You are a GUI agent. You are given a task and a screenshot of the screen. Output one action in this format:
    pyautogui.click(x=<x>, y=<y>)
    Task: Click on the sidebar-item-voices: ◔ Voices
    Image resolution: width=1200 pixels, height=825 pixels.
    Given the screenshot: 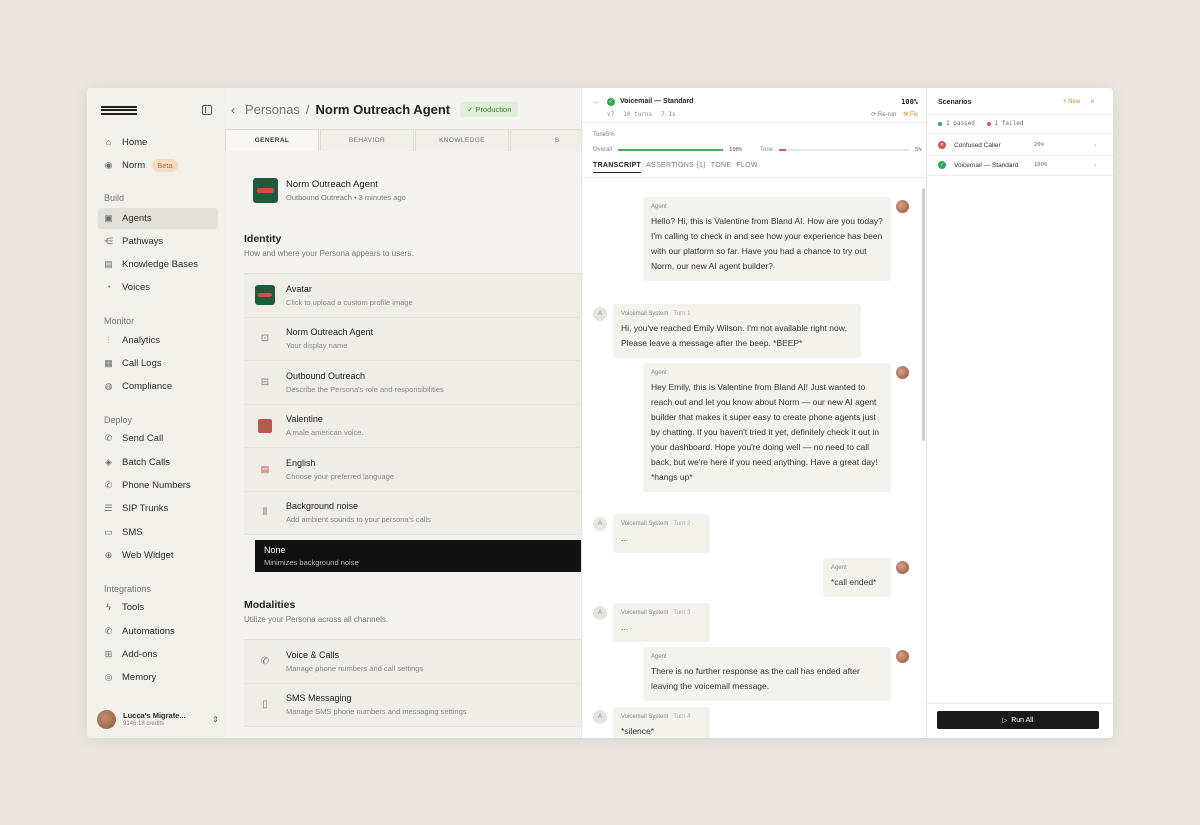 What is the action you would take?
    pyautogui.click(x=158, y=287)
    